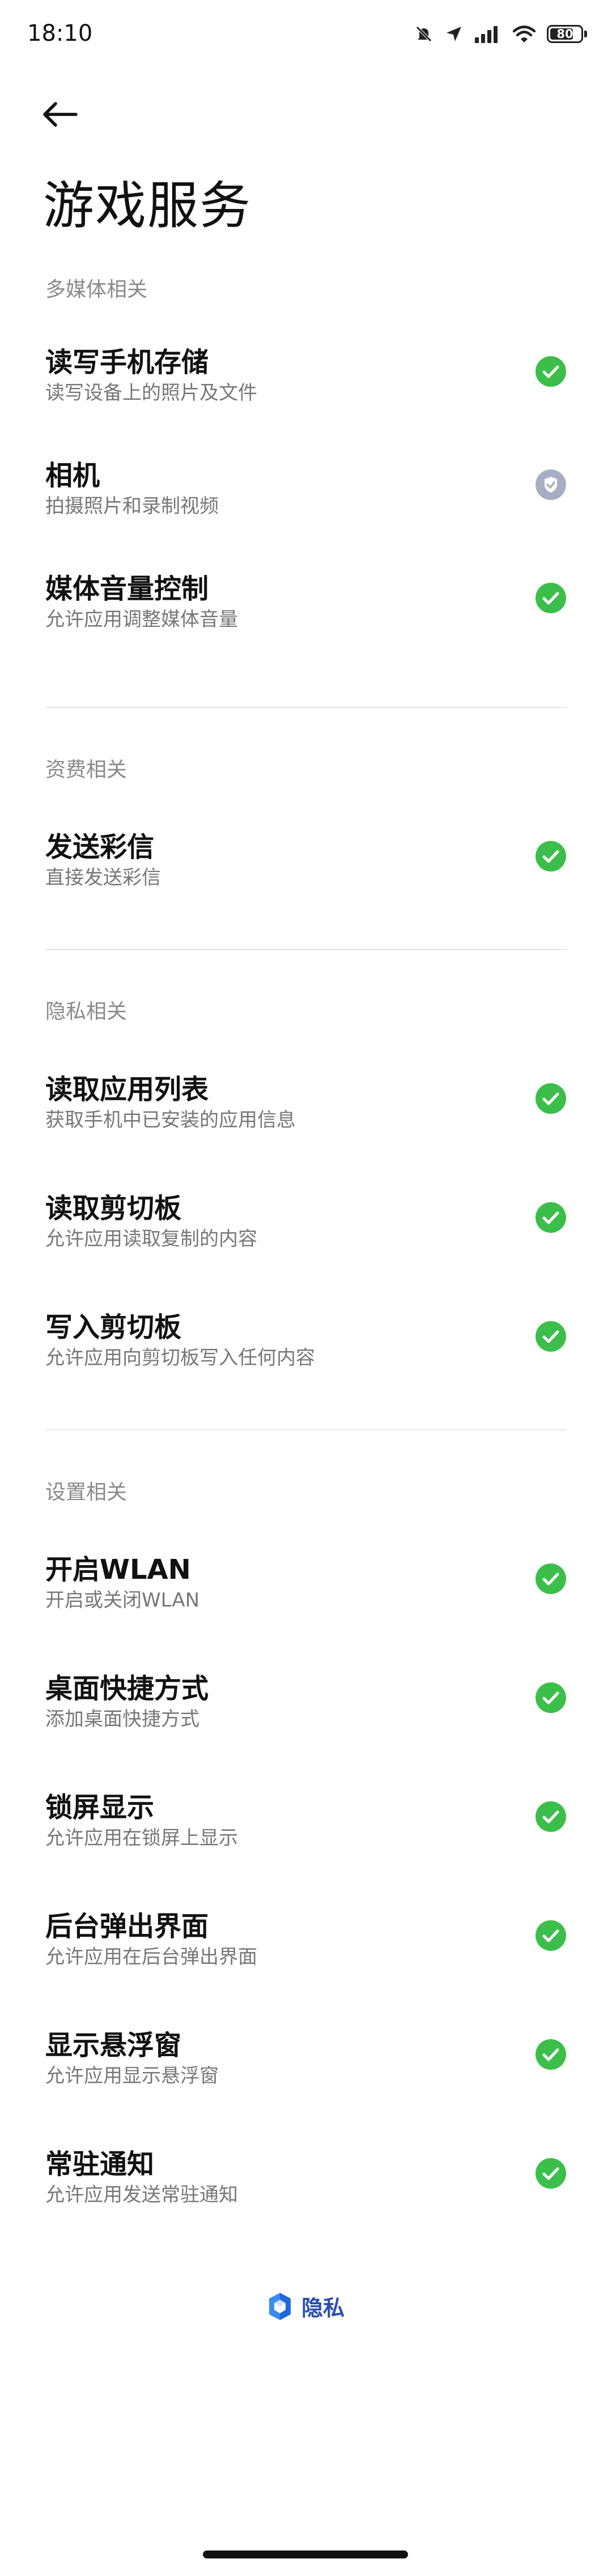 This screenshot has height=2576, width=612. Describe the element at coordinates (306, 509) in the screenshot. I see `permission-item: 相机 拍摄照片和录制视频` at that location.